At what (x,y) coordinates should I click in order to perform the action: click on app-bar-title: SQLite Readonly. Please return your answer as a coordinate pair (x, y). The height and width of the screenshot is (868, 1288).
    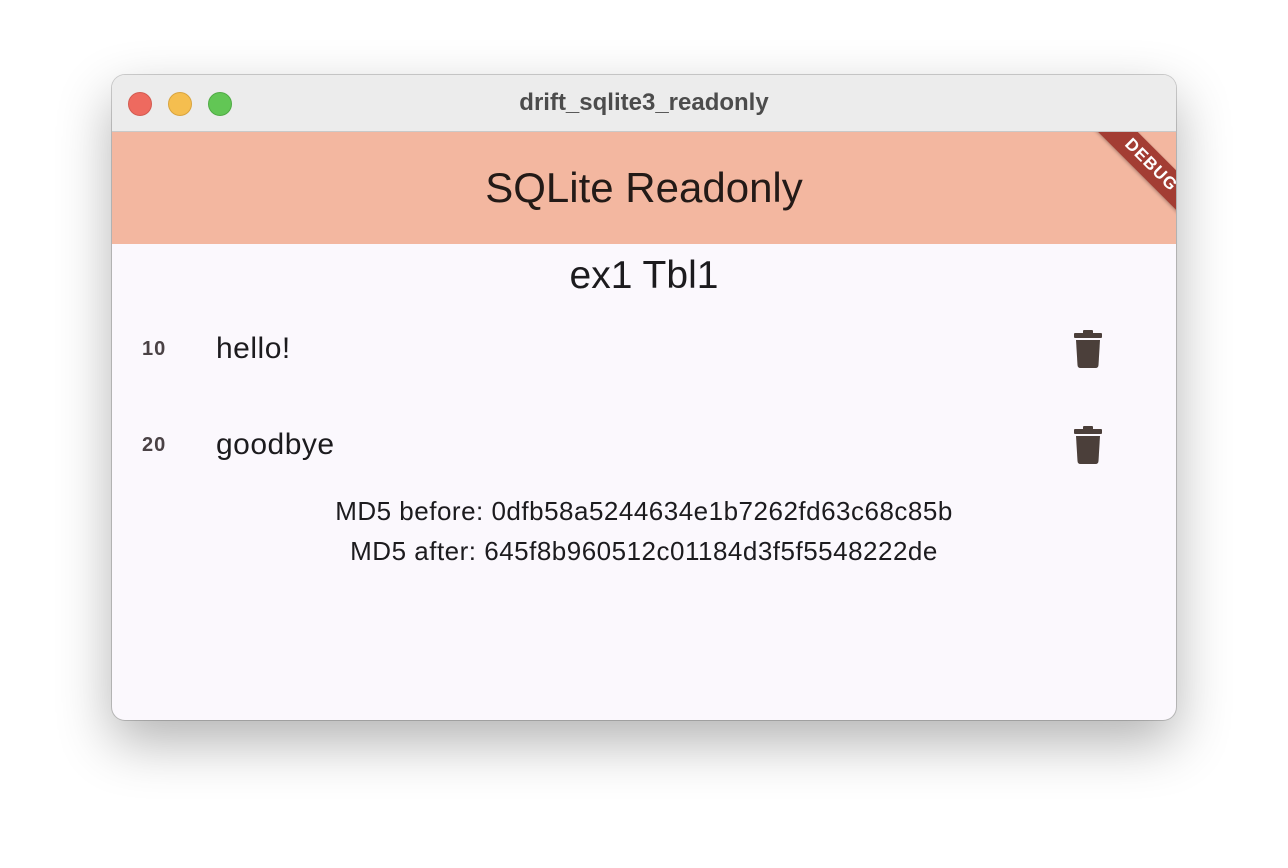
    Looking at the image, I should click on (644, 187).